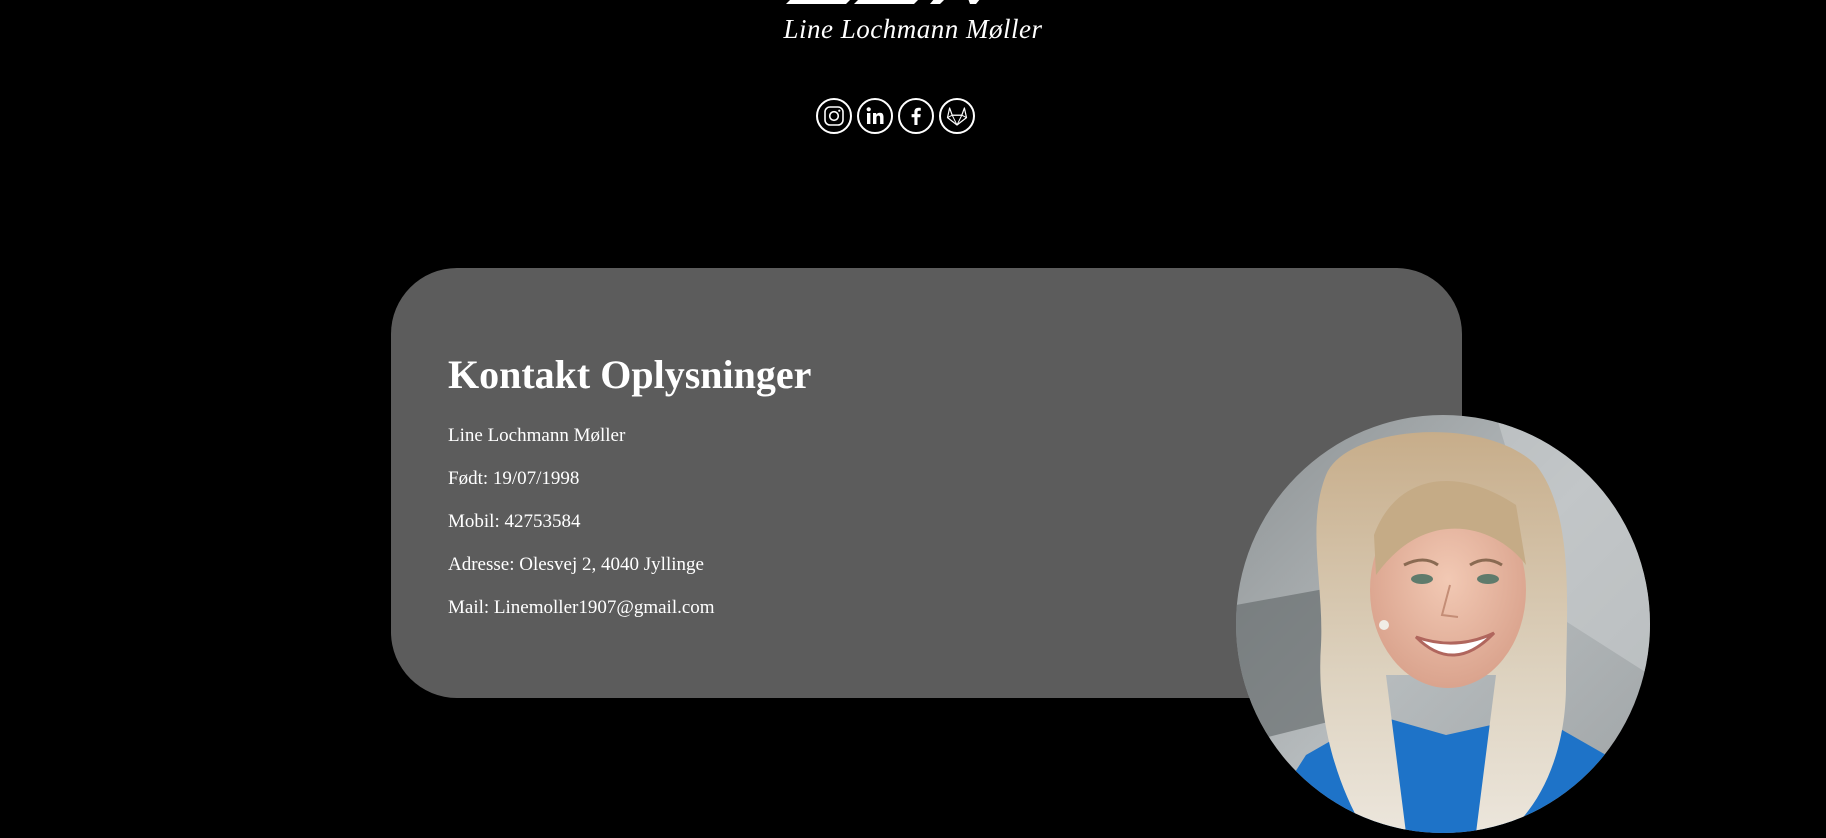 This screenshot has height=838, width=1826. What do you see at coordinates (883, 2) in the screenshot?
I see `logo-mark-graphic` at bounding box center [883, 2].